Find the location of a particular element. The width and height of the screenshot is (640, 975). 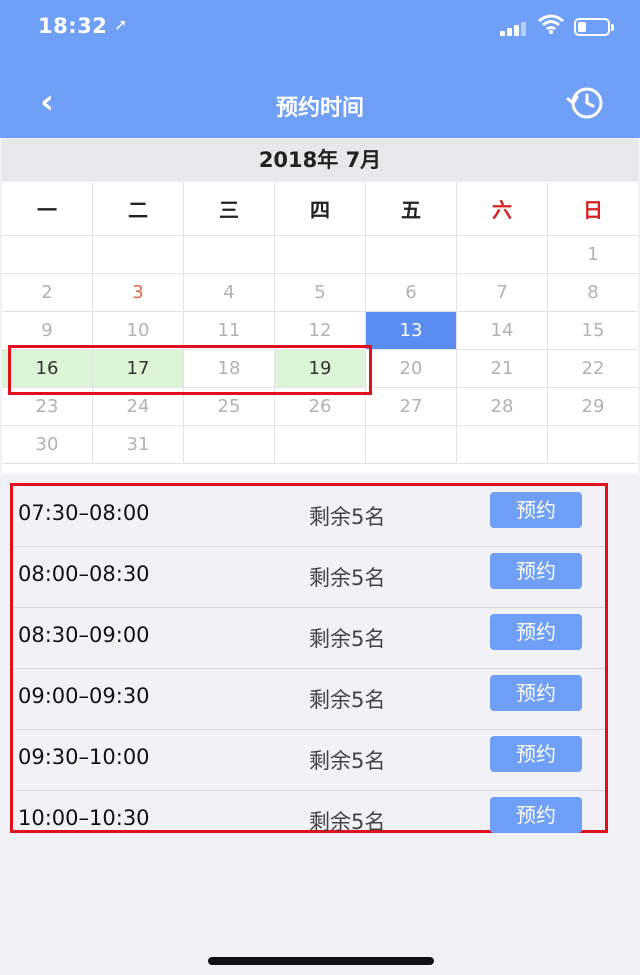

weekday-label: 二 is located at coordinates (138, 209).